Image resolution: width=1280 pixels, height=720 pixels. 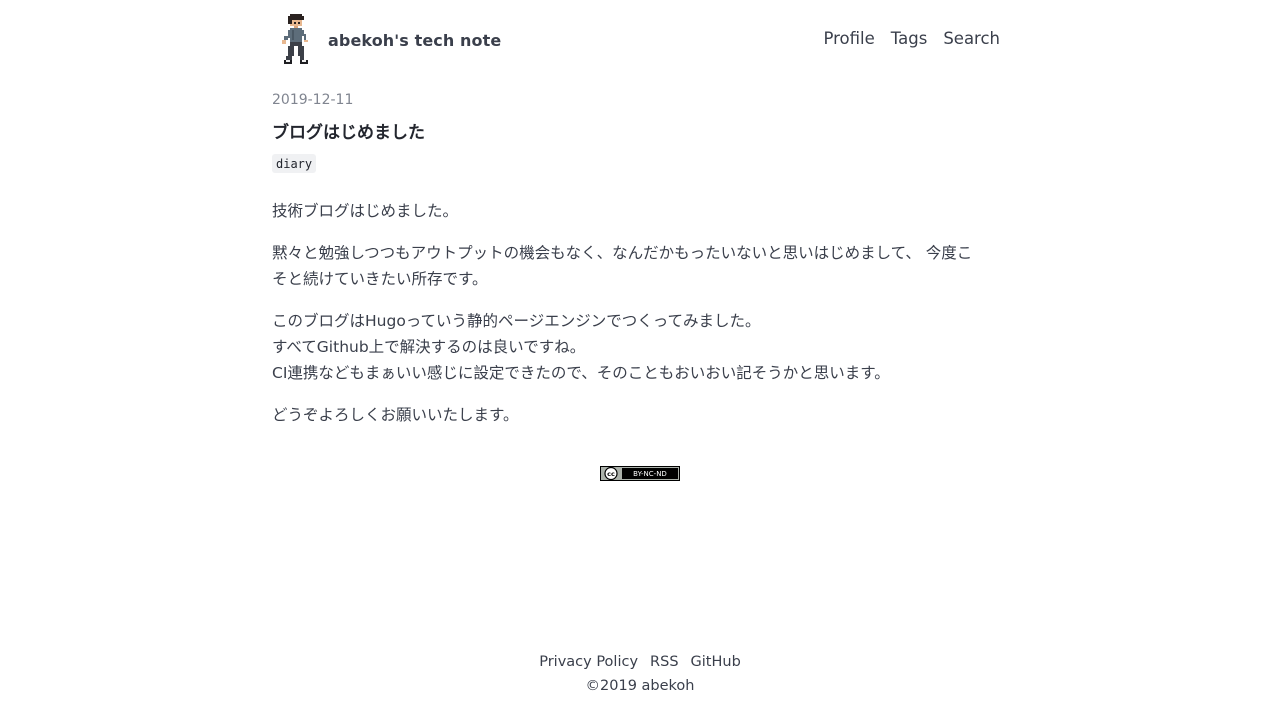 I want to click on nav-search-link: Search, so click(x=971, y=38).